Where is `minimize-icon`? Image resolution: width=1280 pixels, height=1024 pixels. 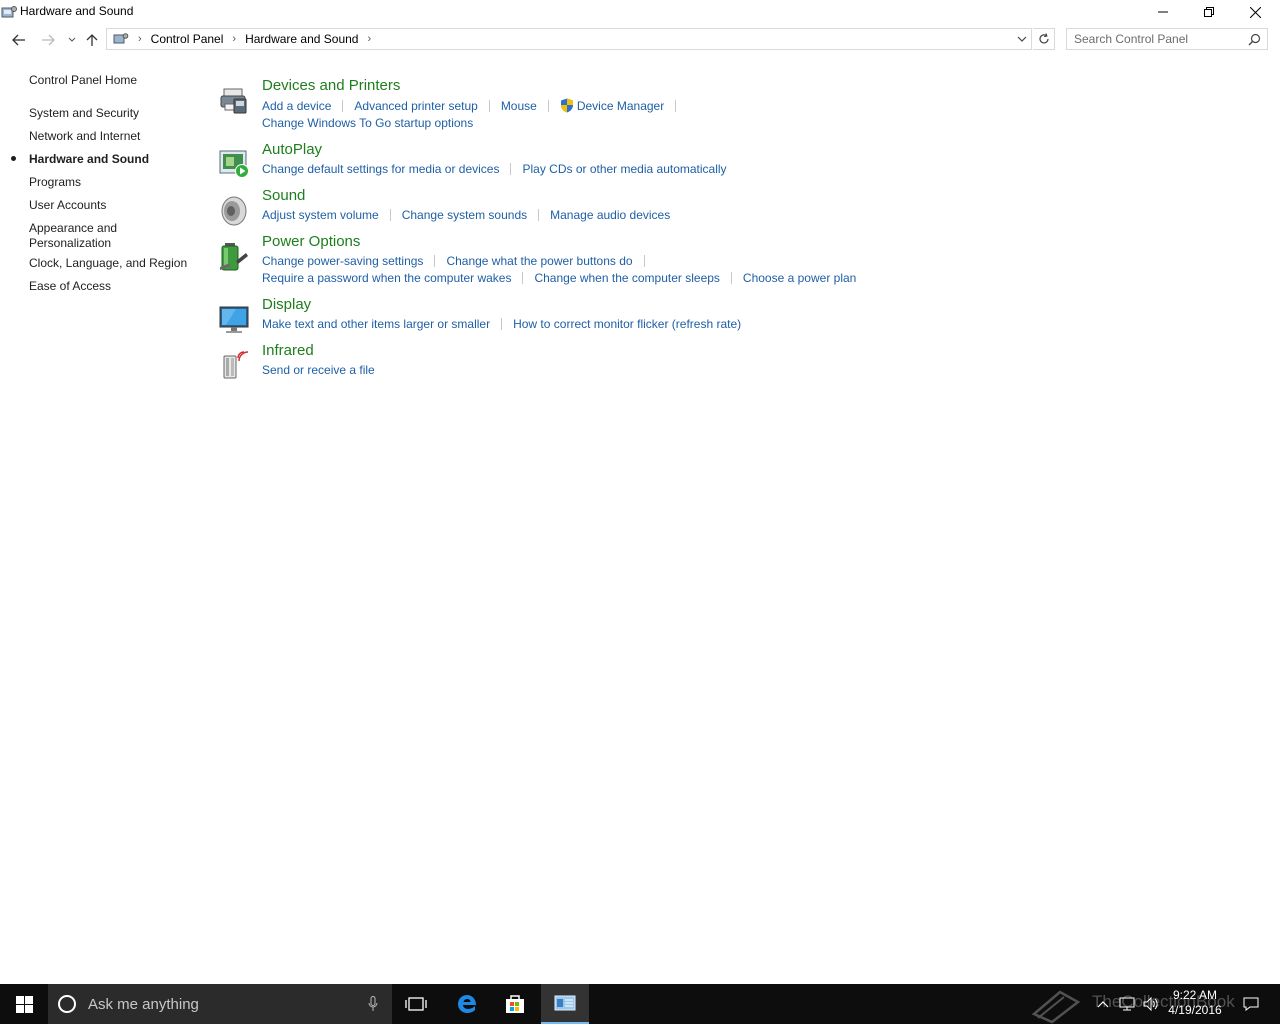
minimize-icon is located at coordinates (1163, 12).